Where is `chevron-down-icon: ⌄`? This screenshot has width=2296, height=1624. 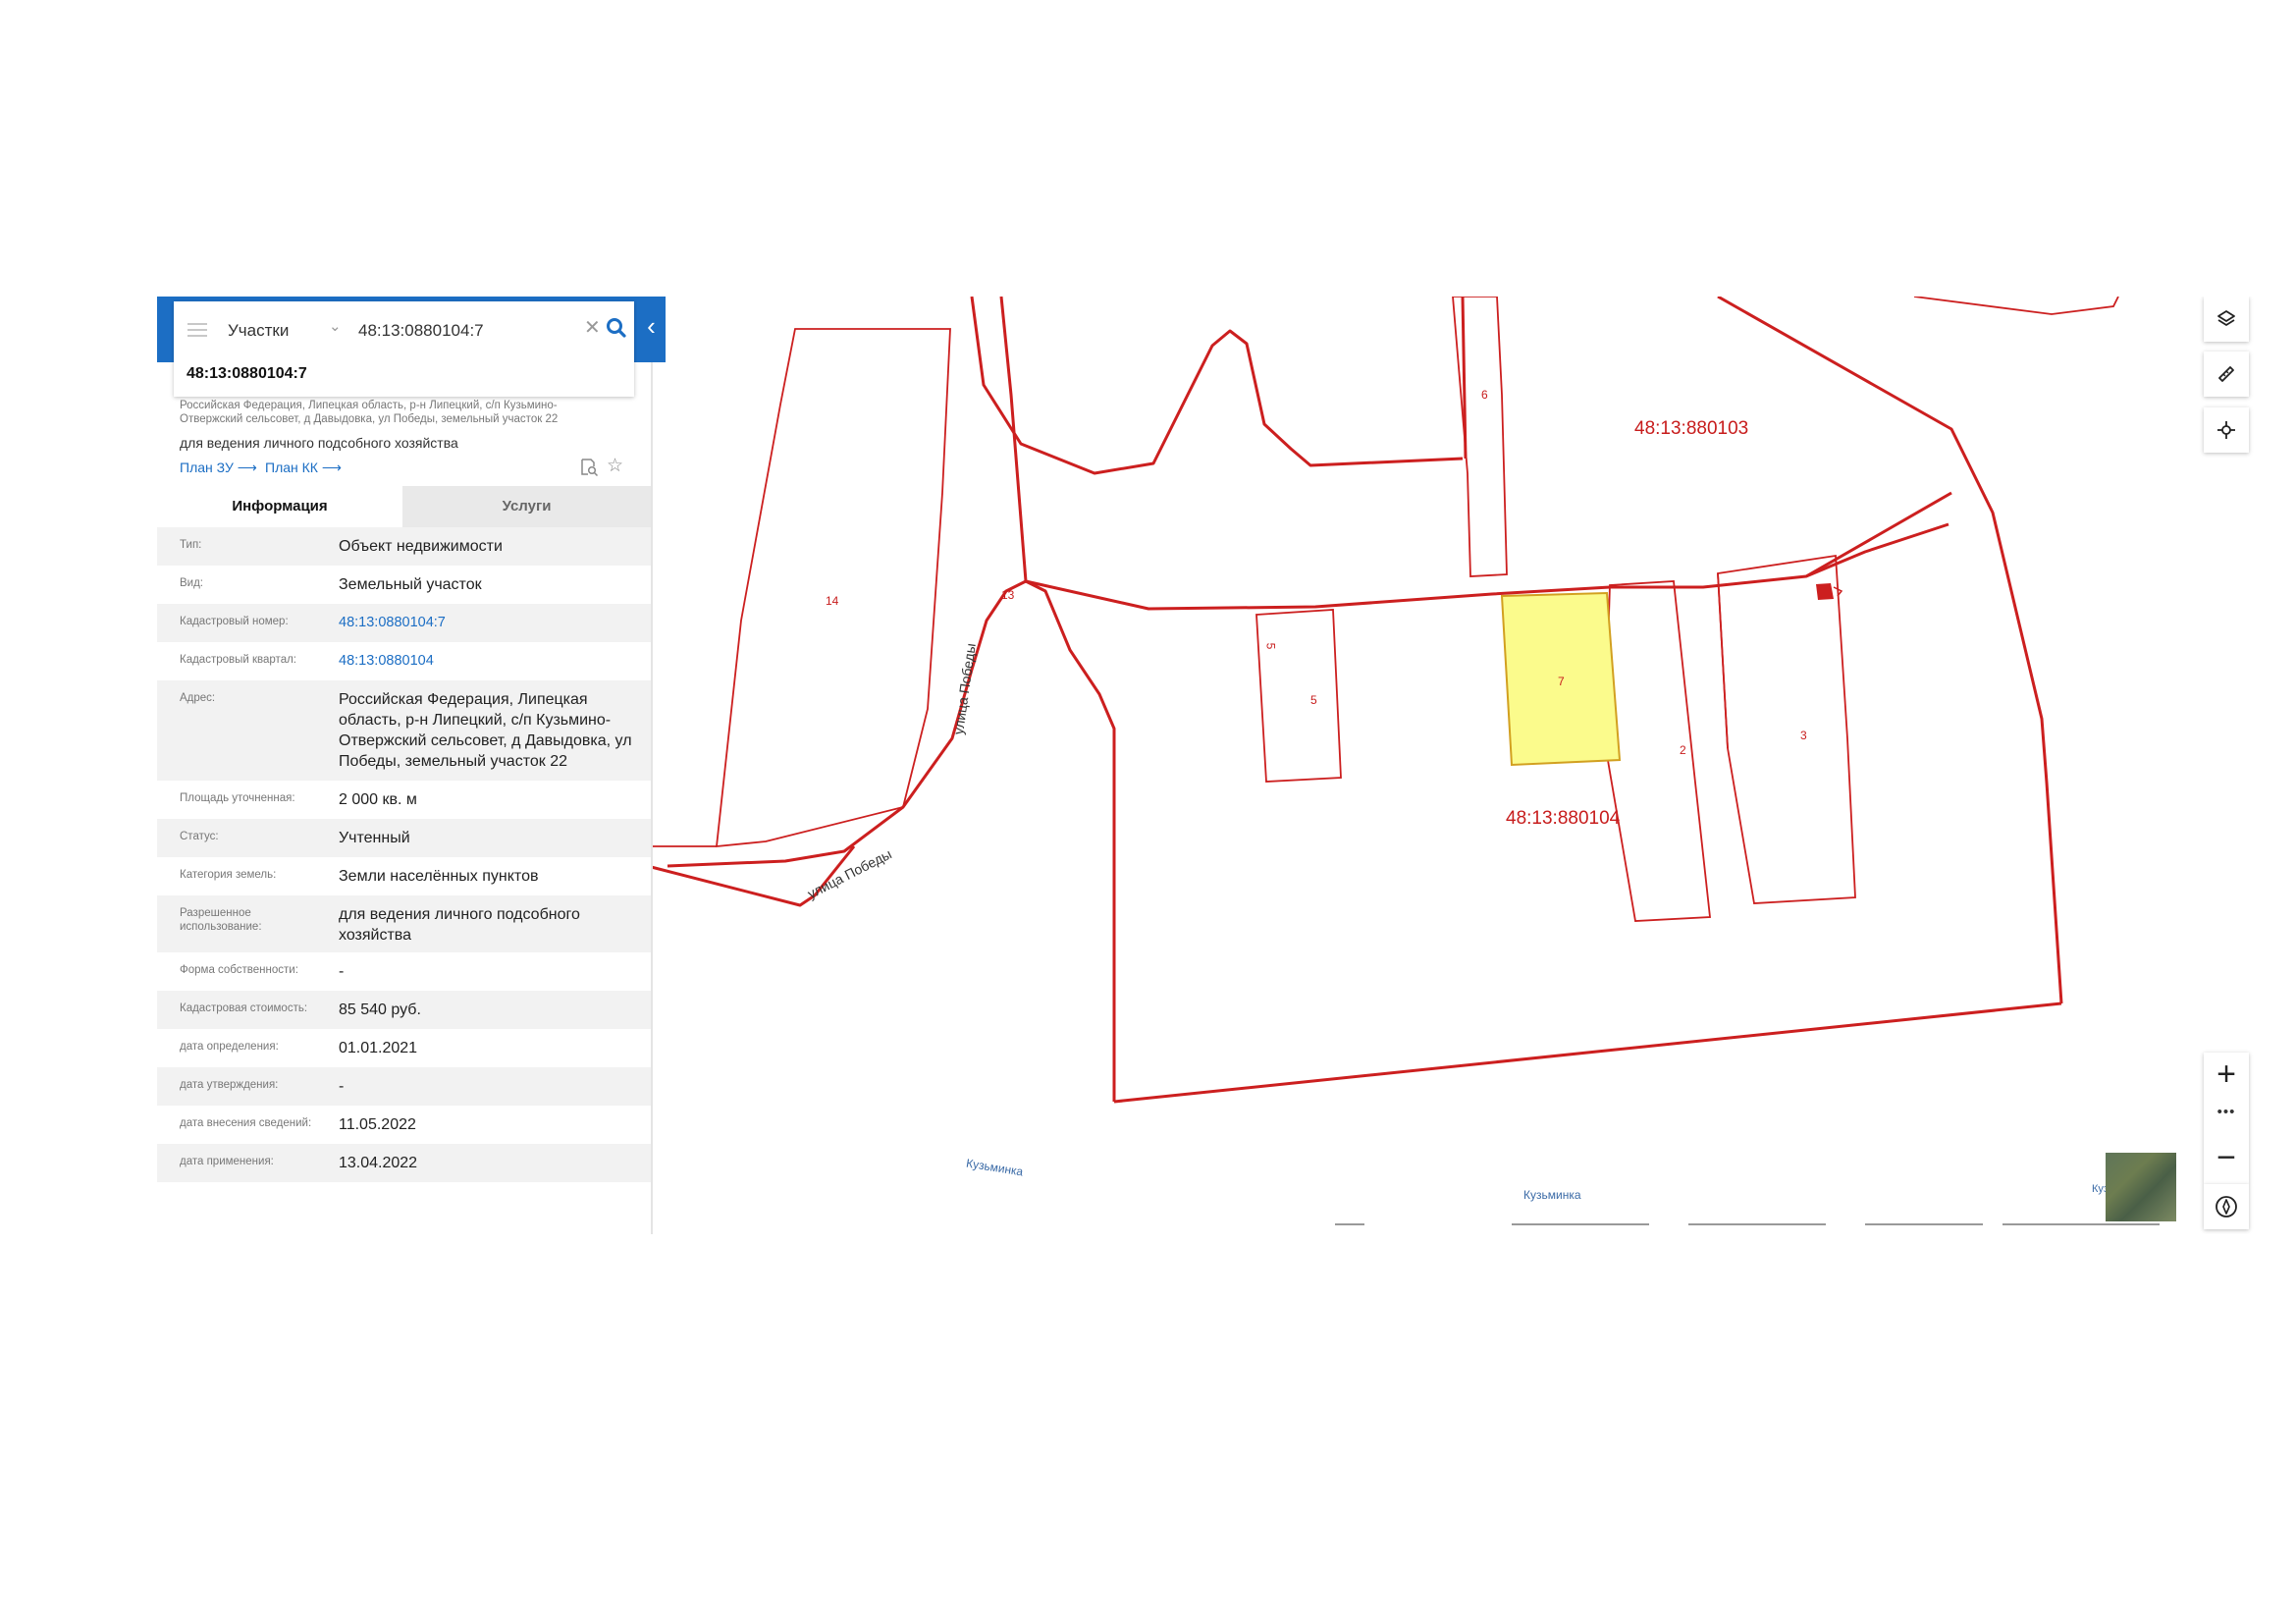 chevron-down-icon: ⌄ is located at coordinates (335, 326).